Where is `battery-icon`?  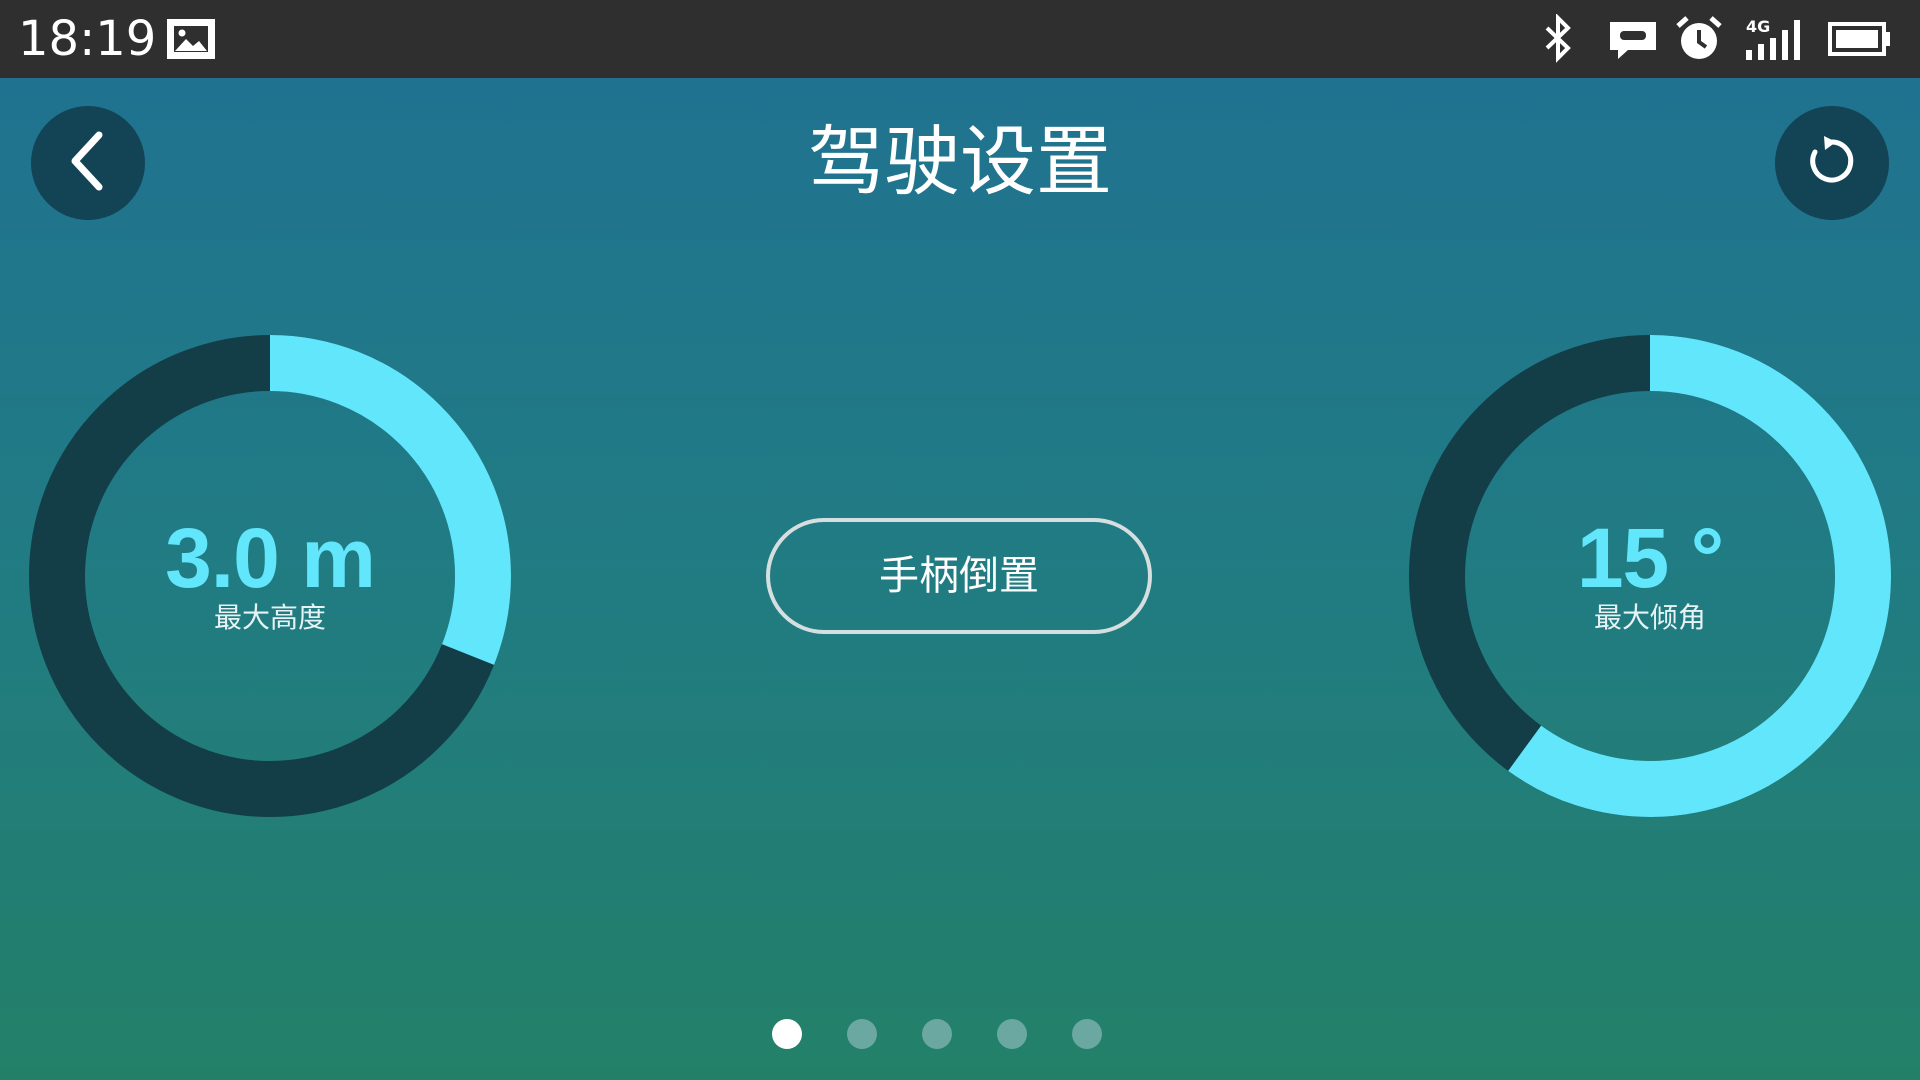
battery-icon is located at coordinates (1860, 39).